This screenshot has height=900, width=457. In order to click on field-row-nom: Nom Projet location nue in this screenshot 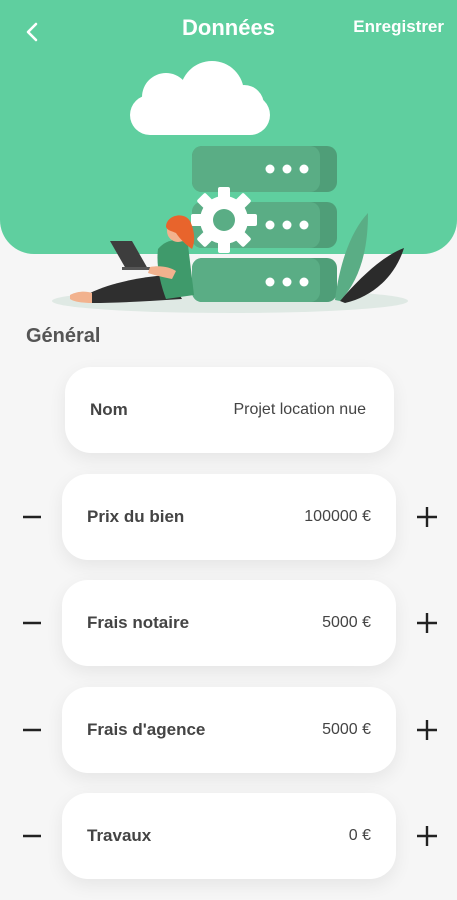, I will do `click(228, 410)`.